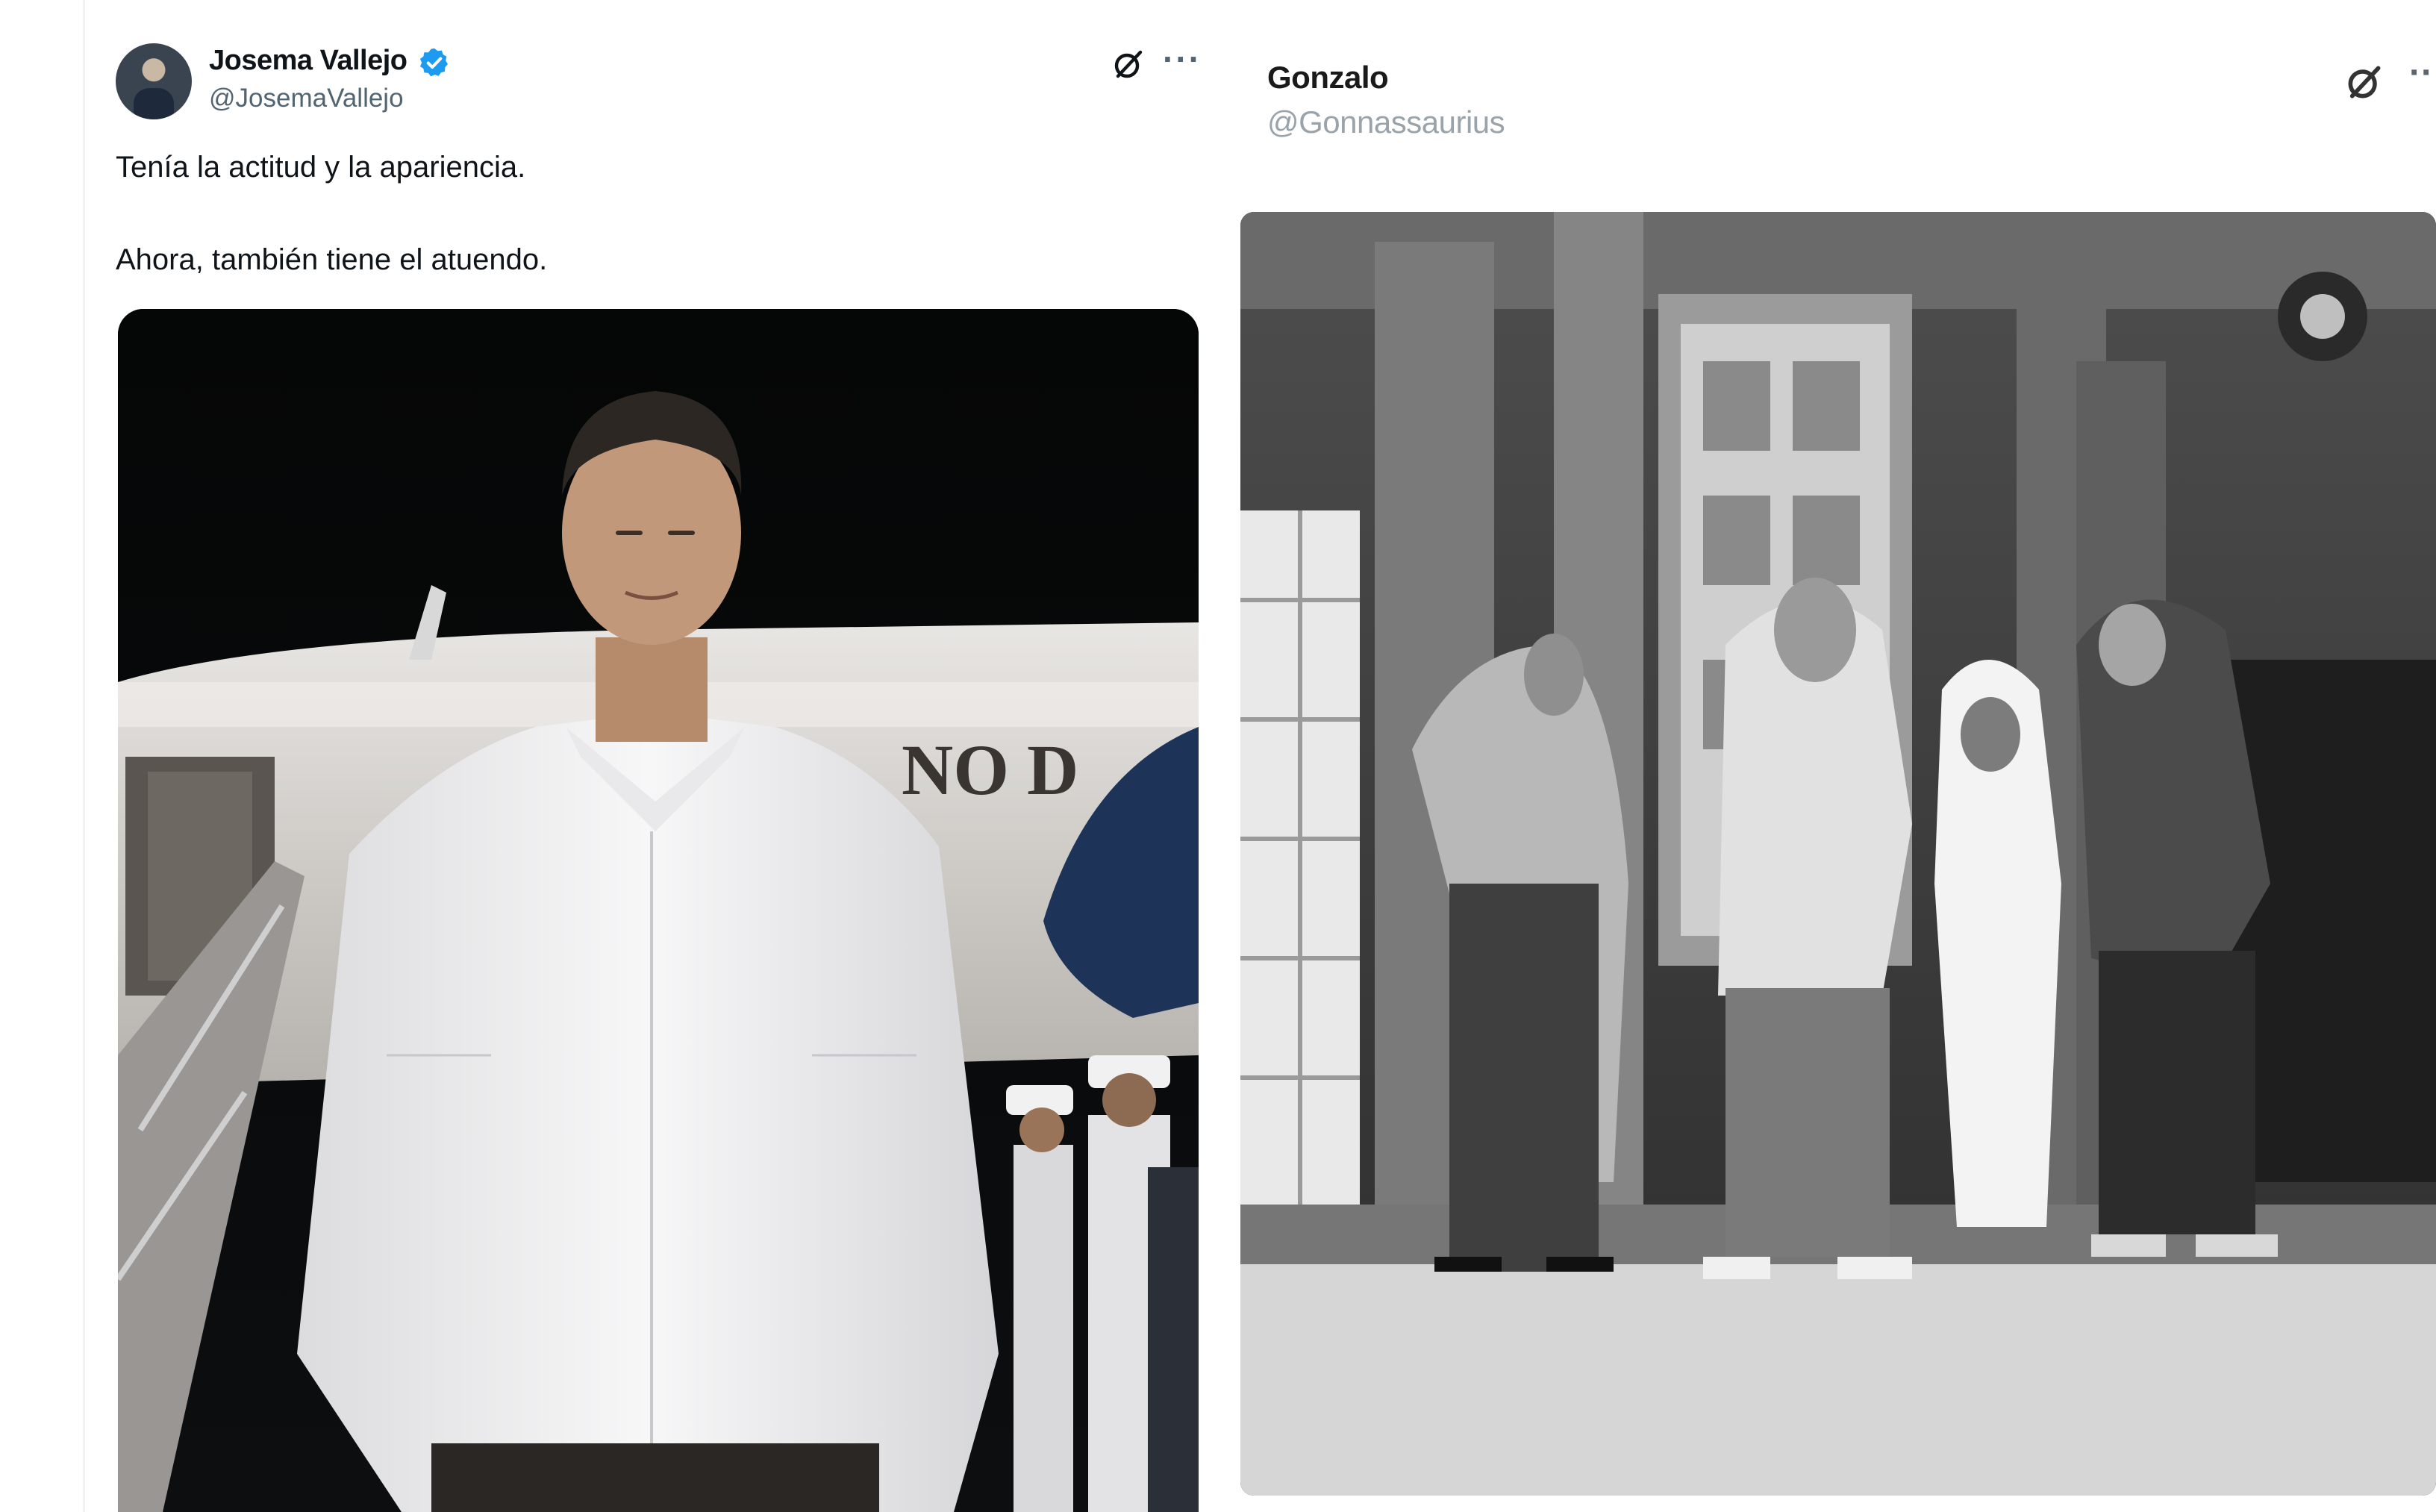  Describe the element at coordinates (433, 62) in the screenshot. I see `verified-badge-icon` at that location.